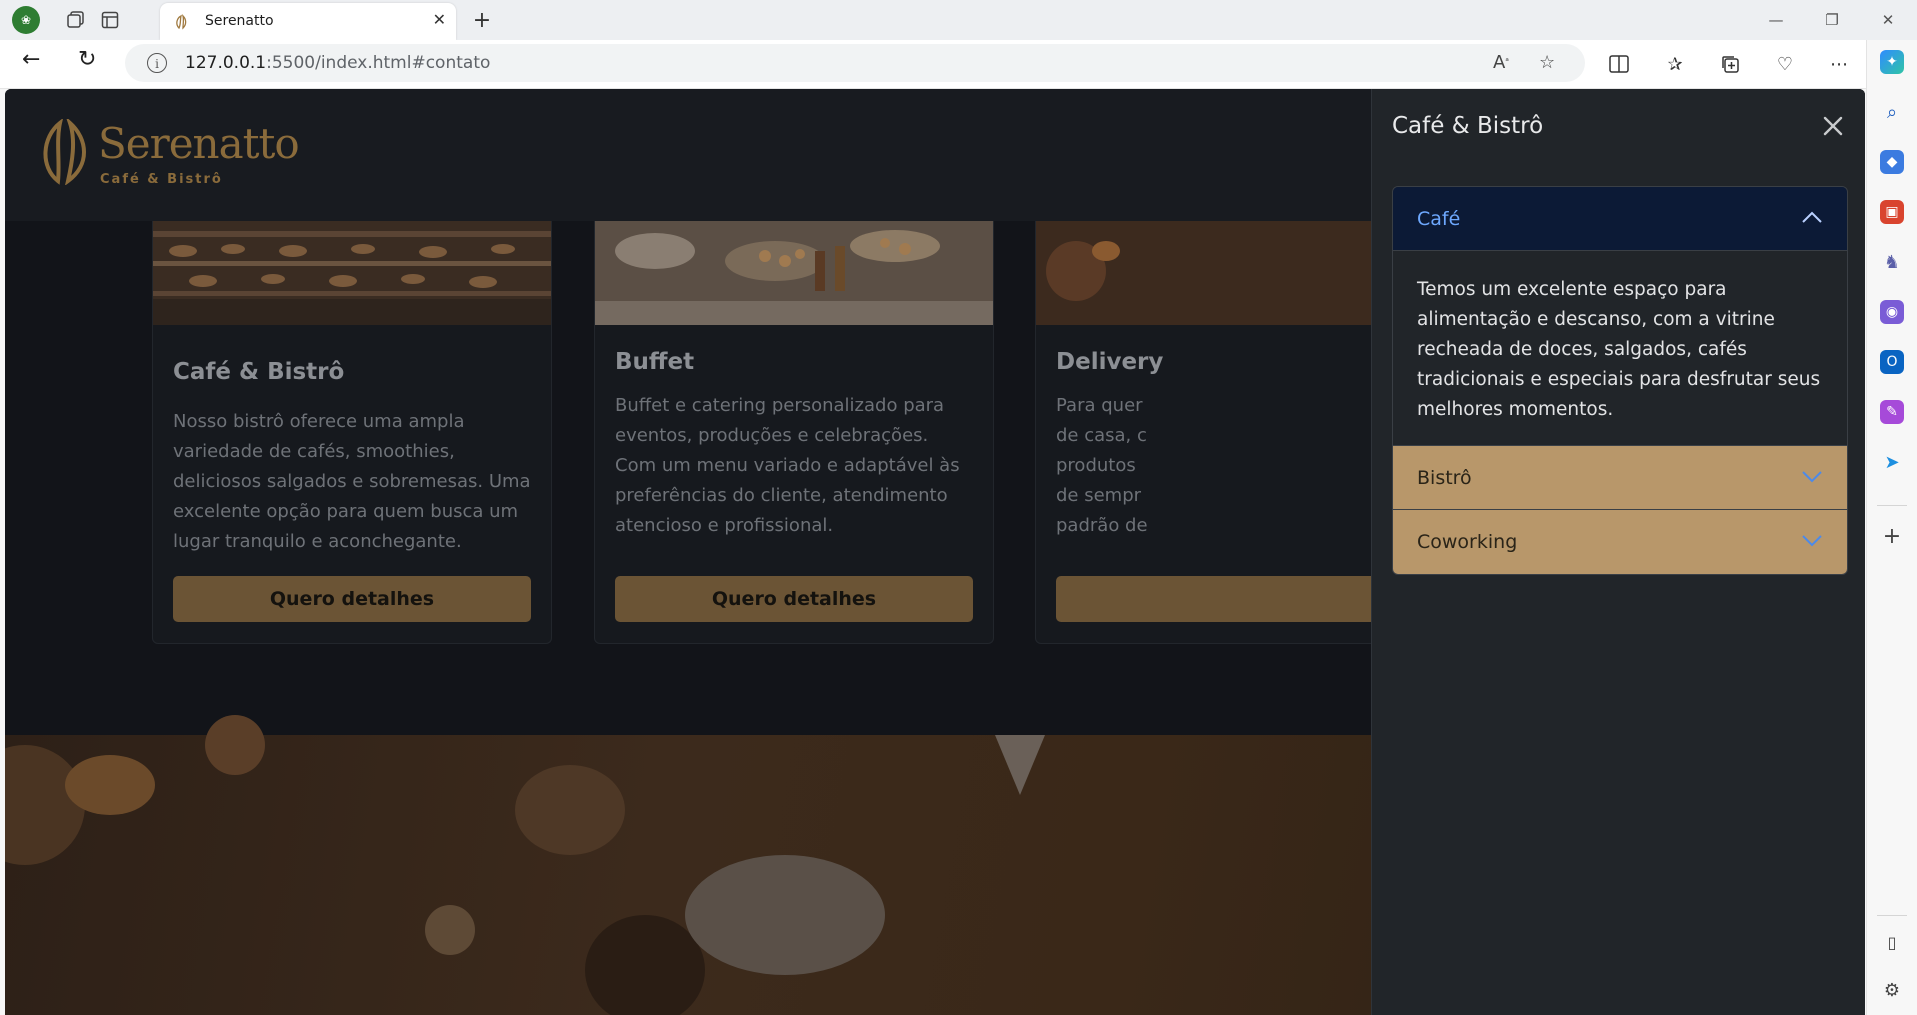  I want to click on favorites-icon: ✰, so click(1675, 64).